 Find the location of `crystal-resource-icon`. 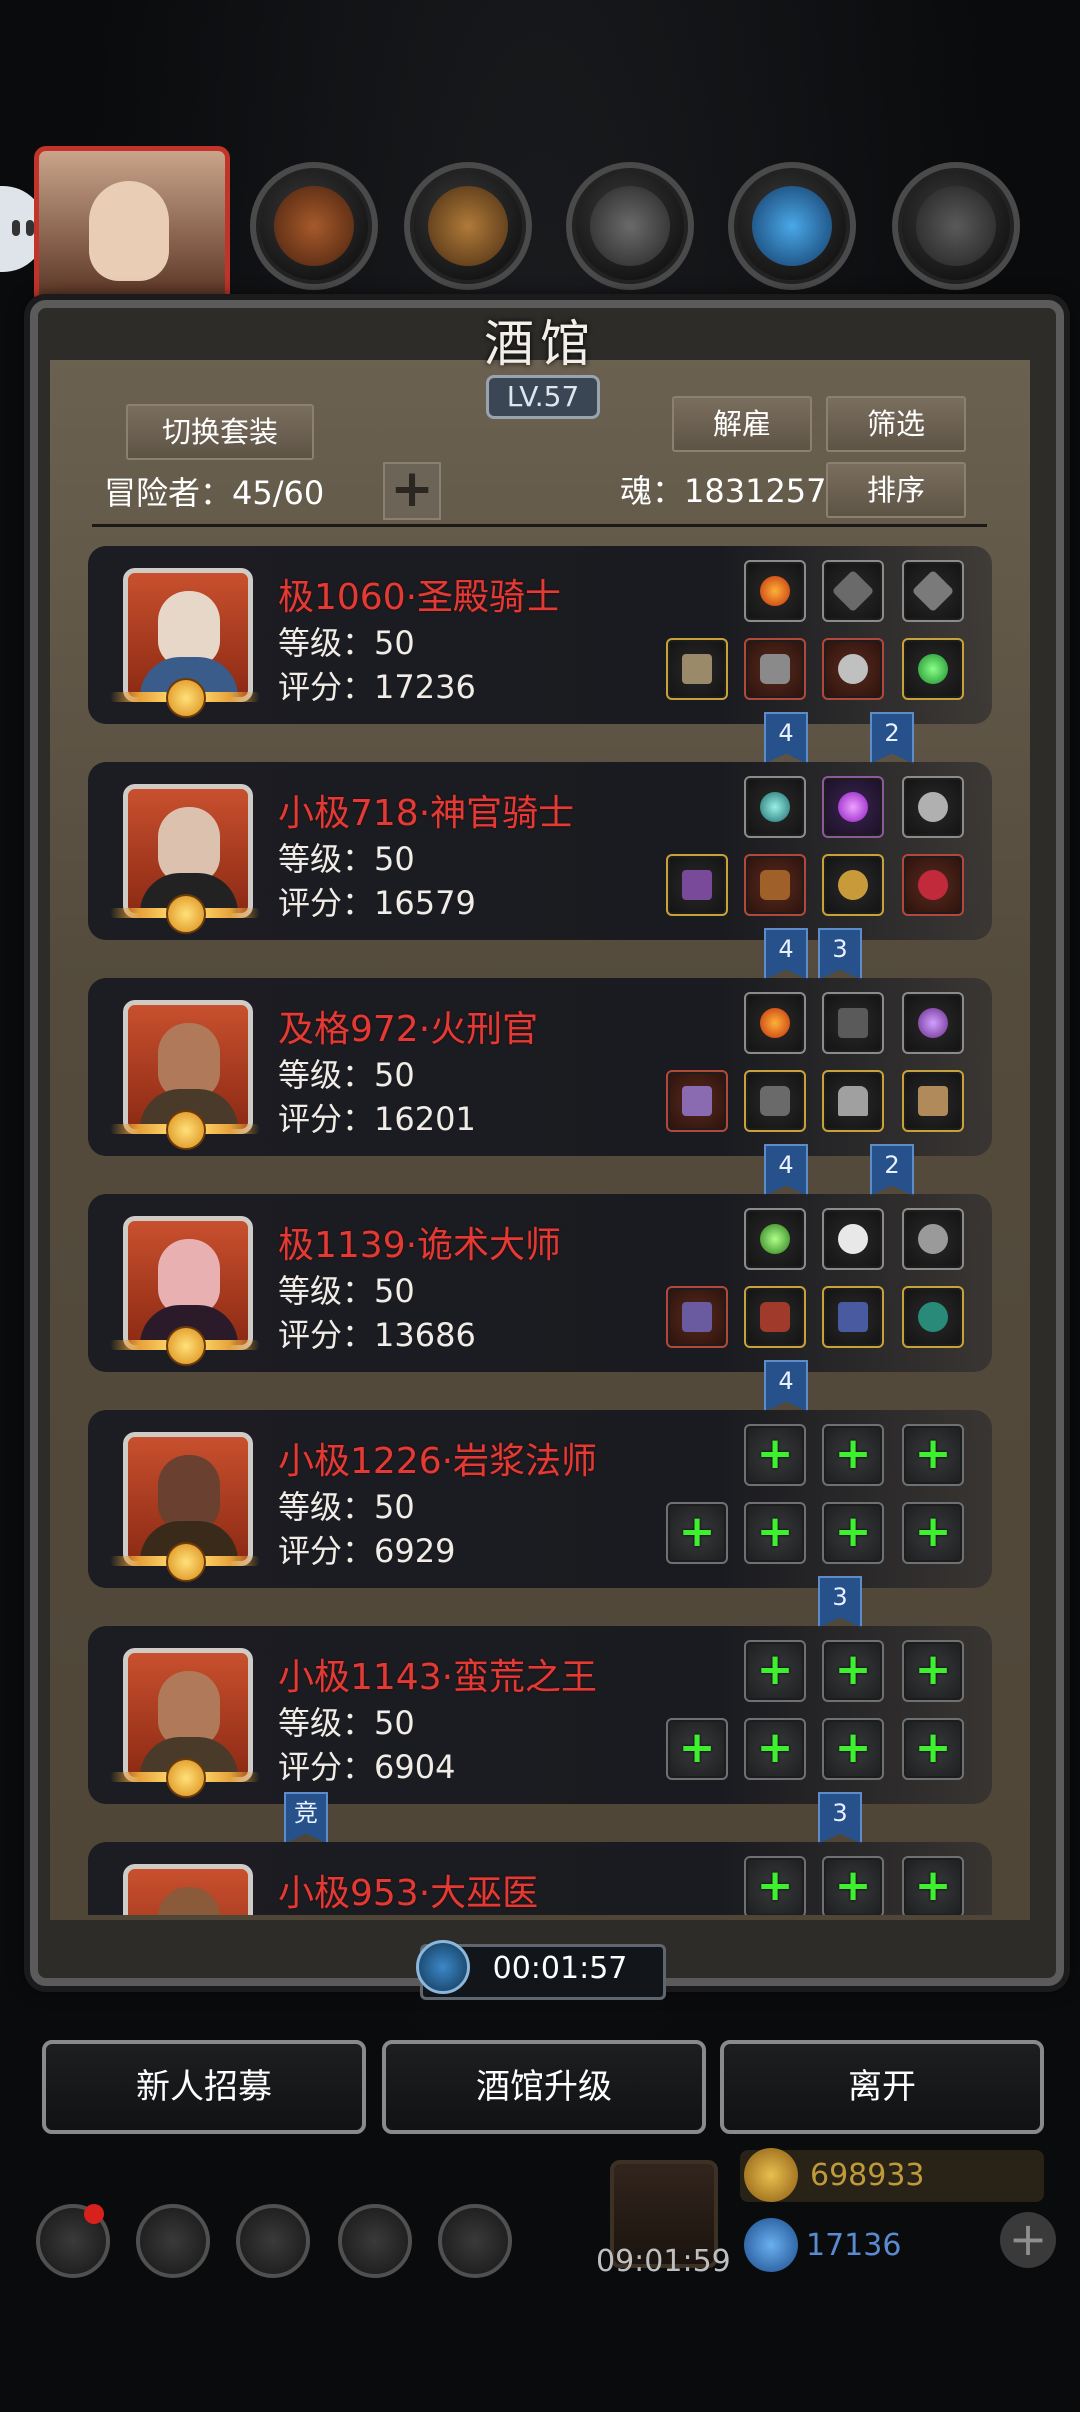

crystal-resource-icon is located at coordinates (792, 226).